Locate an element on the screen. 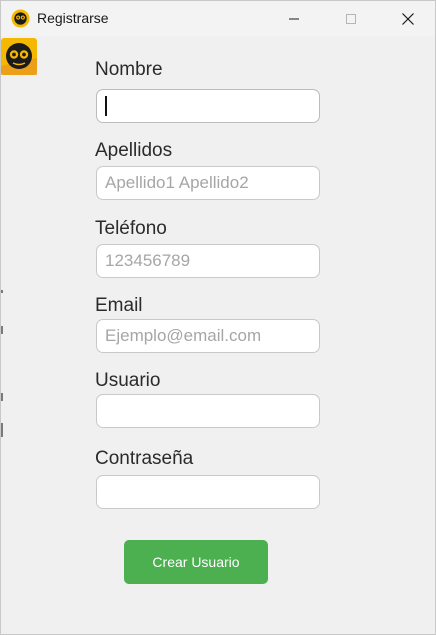 The height and width of the screenshot is (635, 436). window-title: Registrarse is located at coordinates (73, 18).